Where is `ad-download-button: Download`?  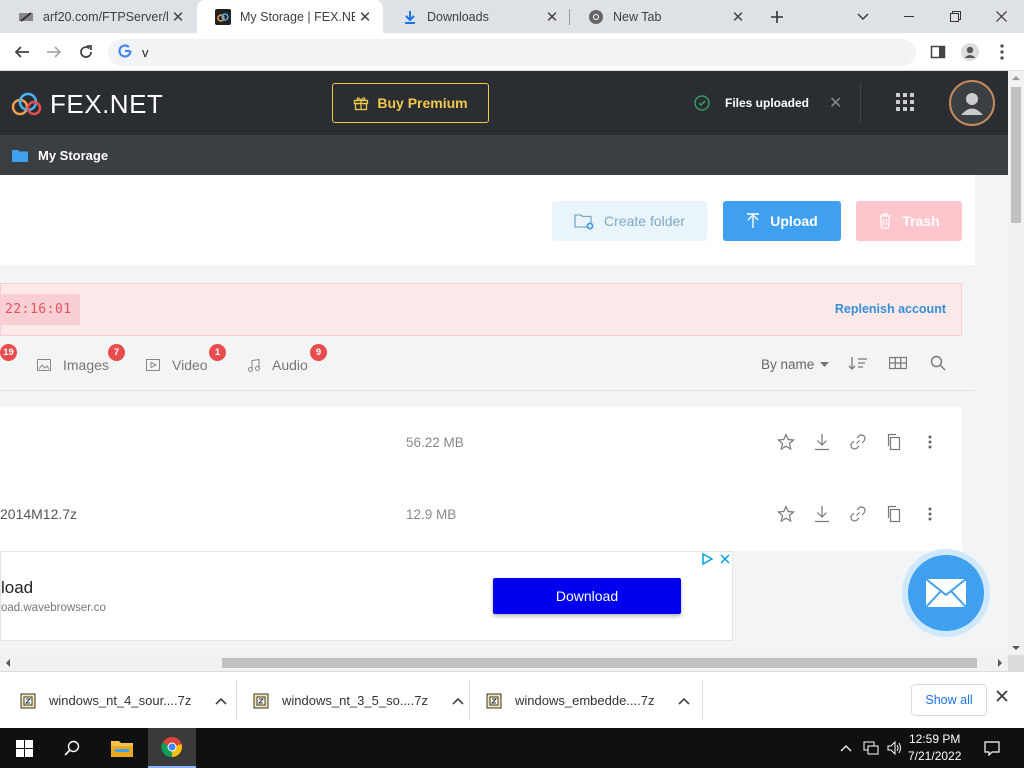
ad-download-button: Download is located at coordinates (587, 596).